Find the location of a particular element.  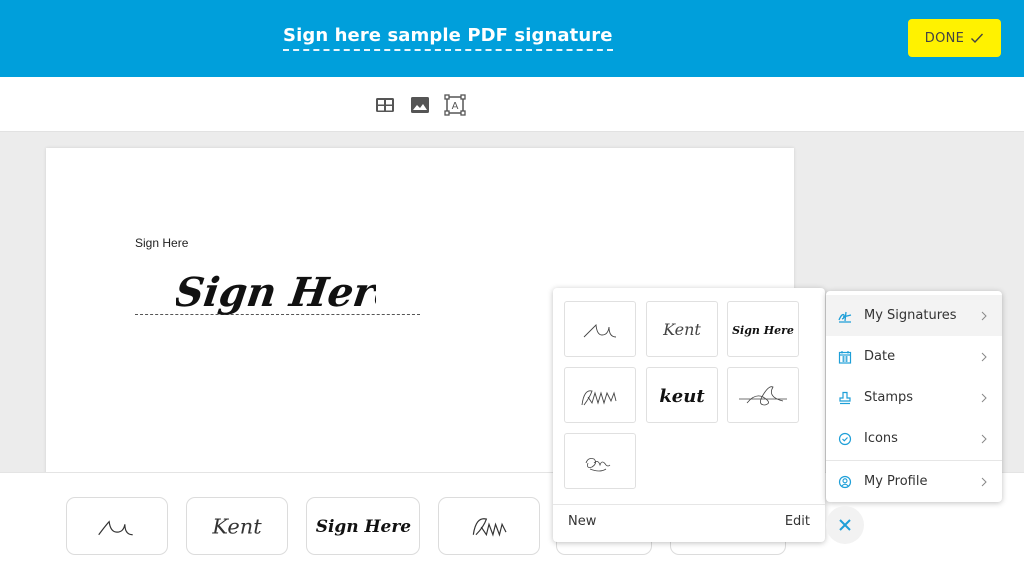

insert-image-button is located at coordinates (420, 105).